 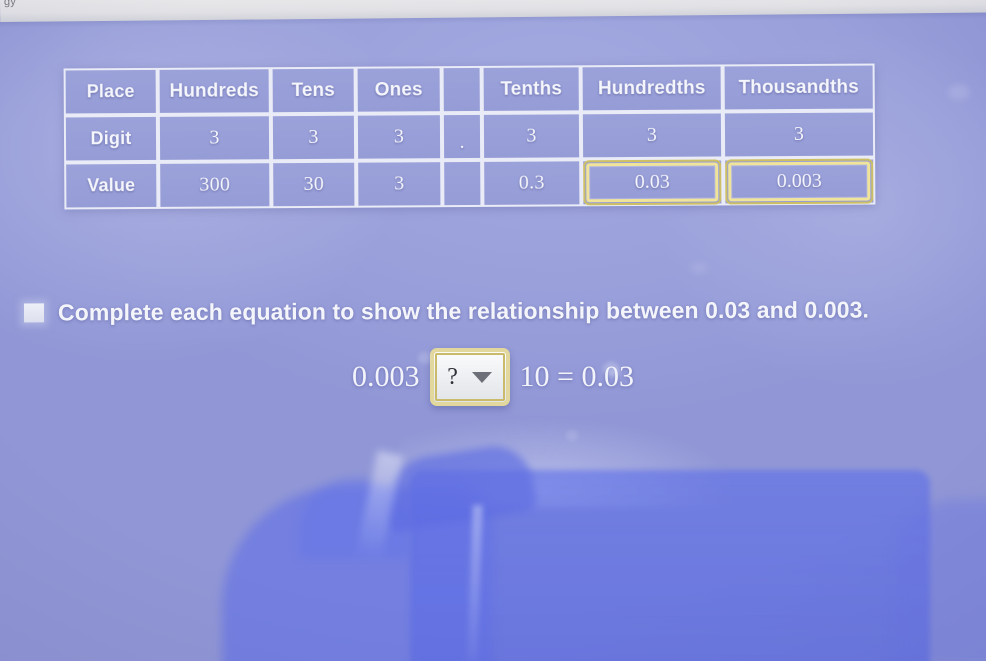 What do you see at coordinates (111, 185) in the screenshot?
I see `row-label-value: Value` at bounding box center [111, 185].